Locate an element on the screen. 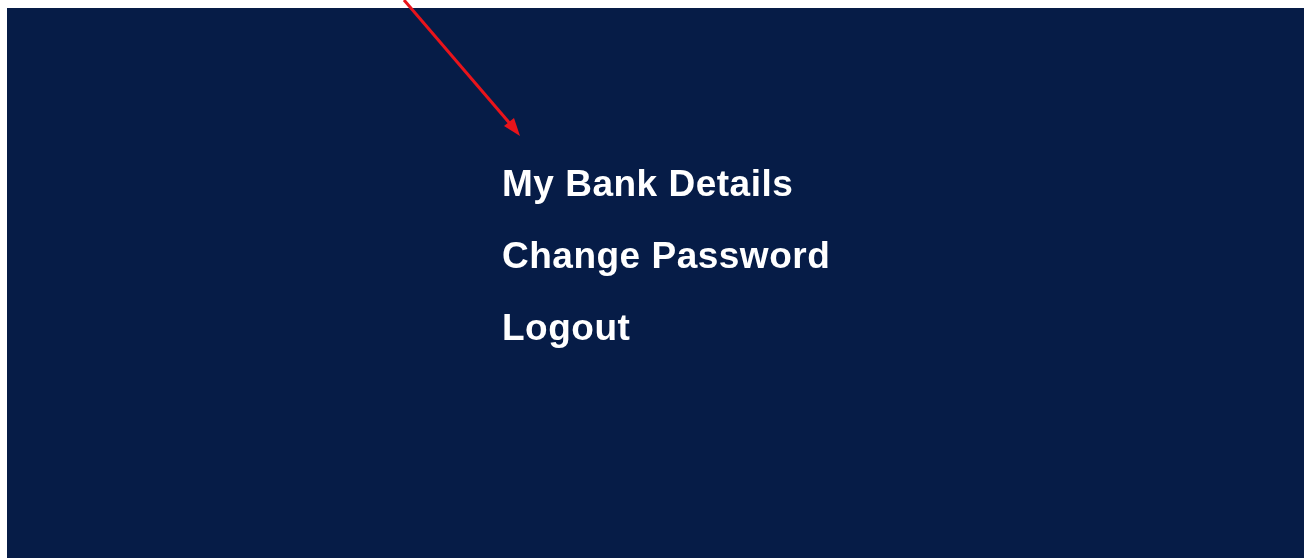 This screenshot has width=1309, height=558. menu-link: My Bank Details is located at coordinates (648, 184).